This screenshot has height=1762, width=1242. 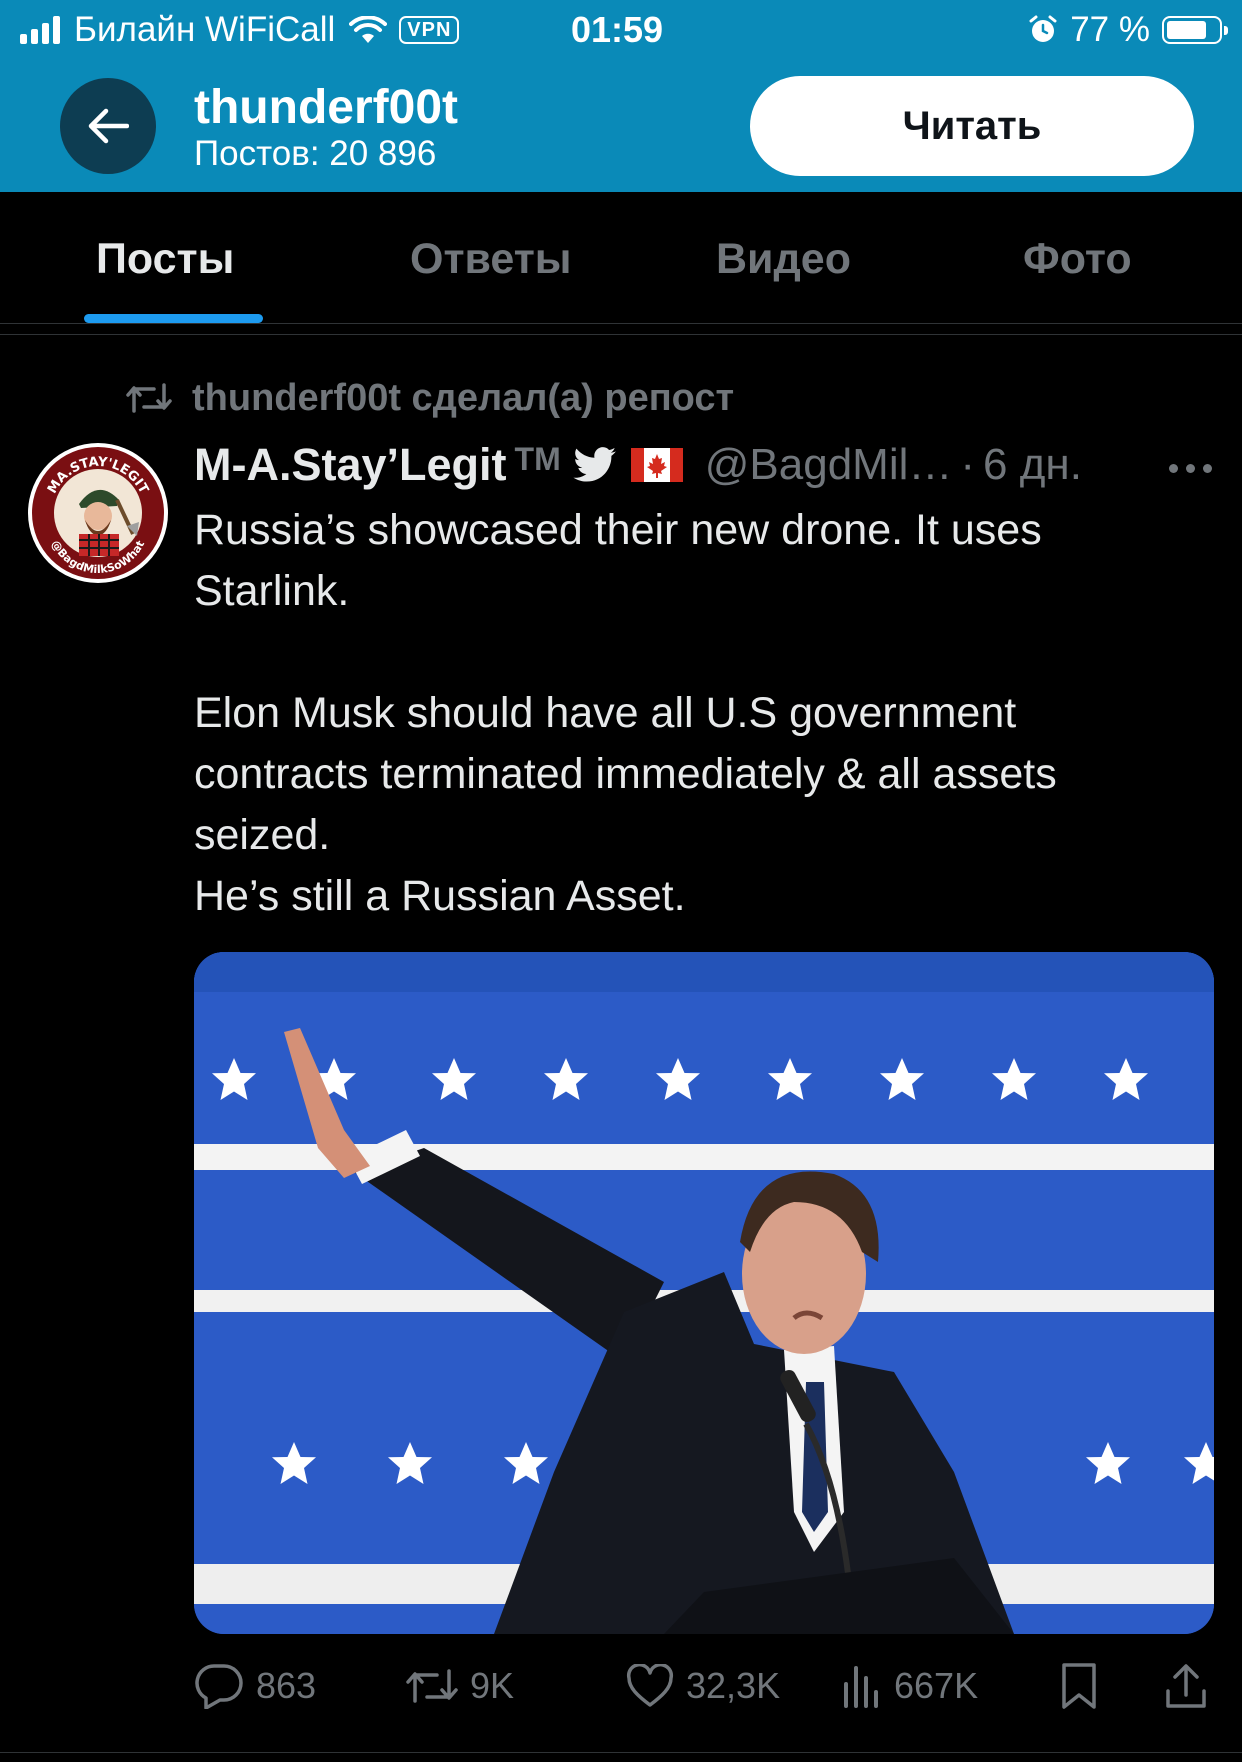 What do you see at coordinates (1077, 259) in the screenshot?
I see `tab-photos: Фото` at bounding box center [1077, 259].